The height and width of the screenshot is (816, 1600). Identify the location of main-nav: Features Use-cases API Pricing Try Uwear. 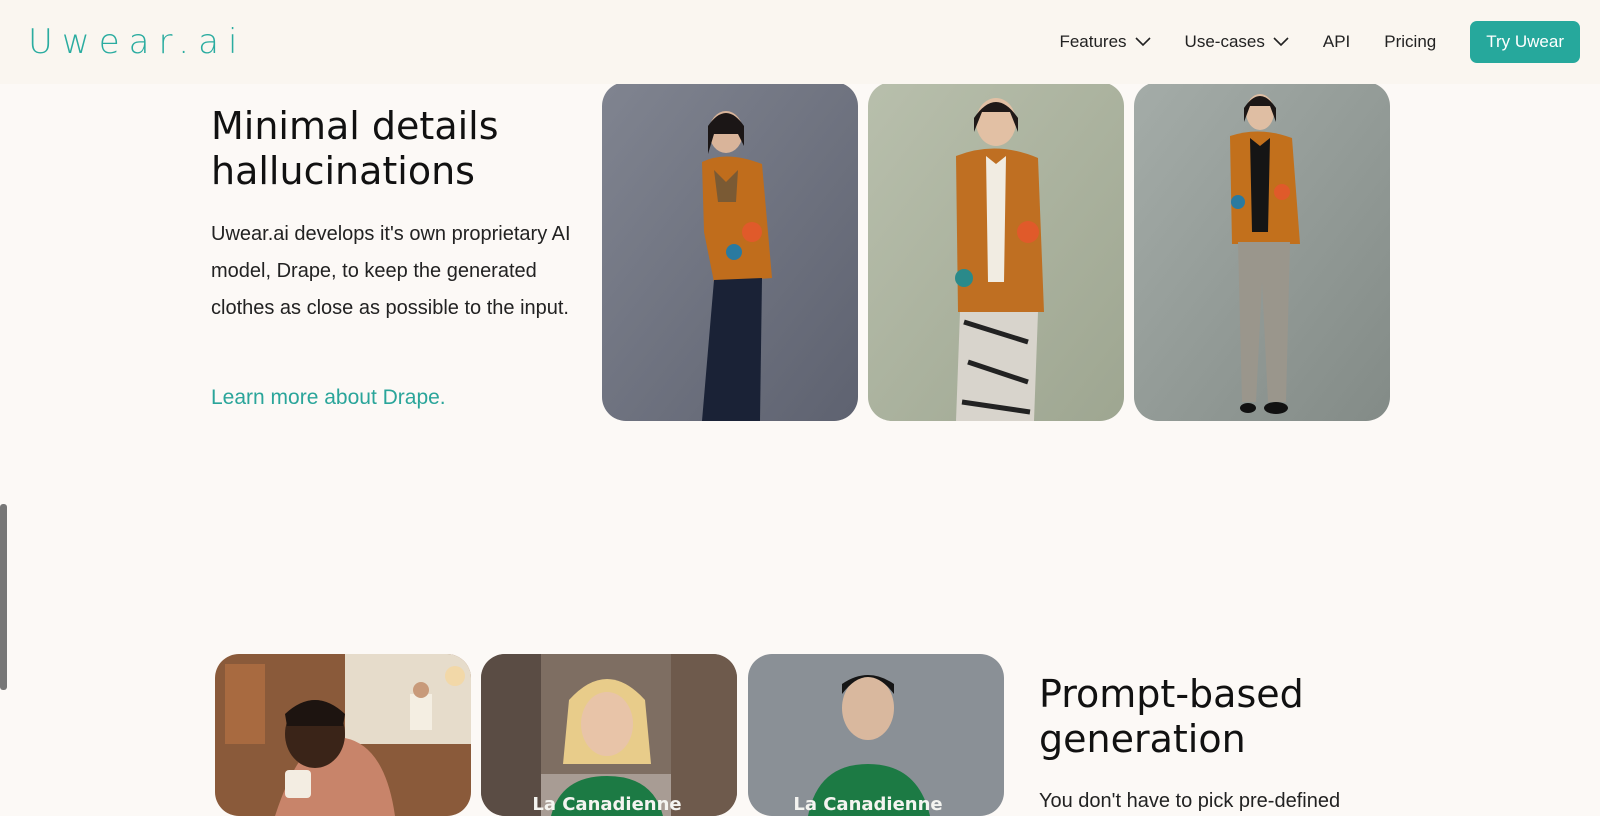
(1319, 42).